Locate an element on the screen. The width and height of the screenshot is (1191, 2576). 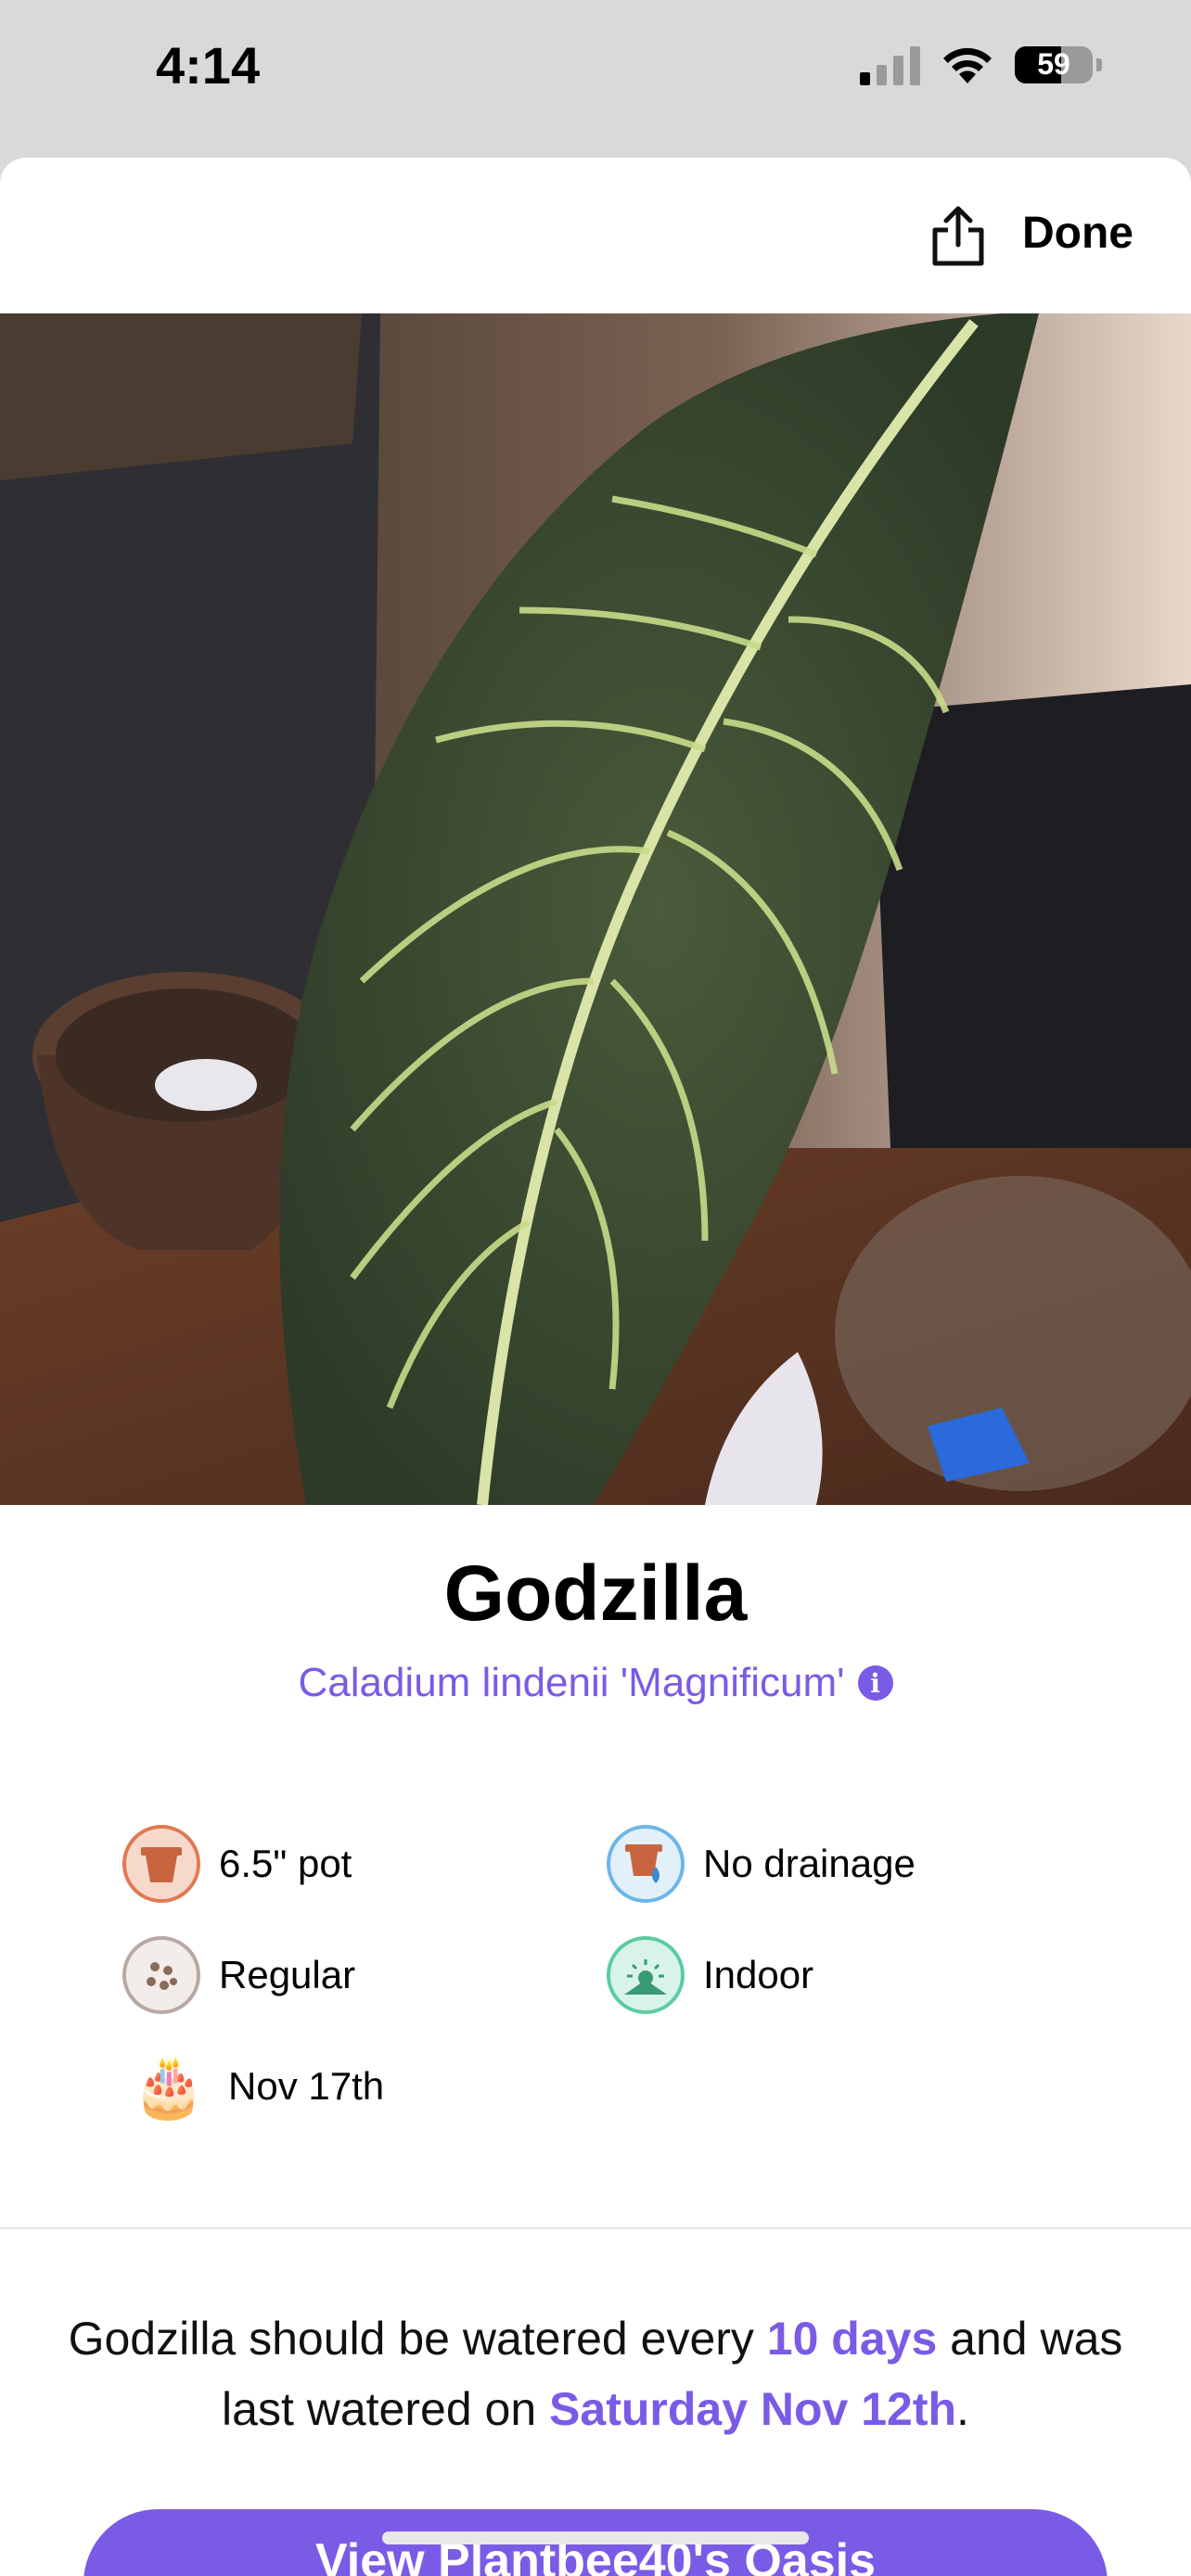
status-bar: 4:14 59 is located at coordinates (595, 79).